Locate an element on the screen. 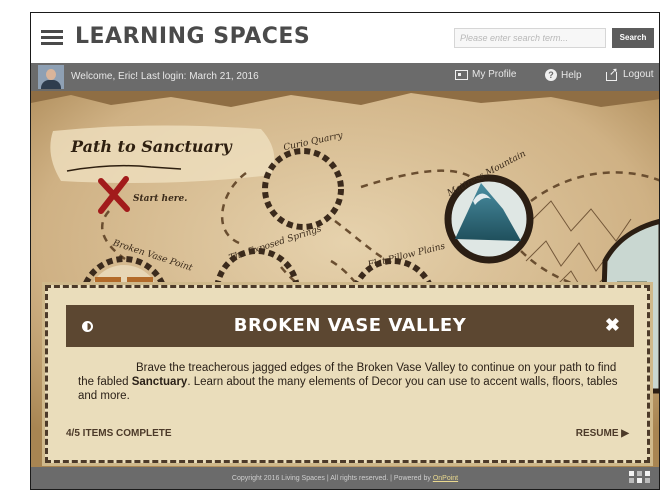  help-link: ? Help is located at coordinates (563, 75).